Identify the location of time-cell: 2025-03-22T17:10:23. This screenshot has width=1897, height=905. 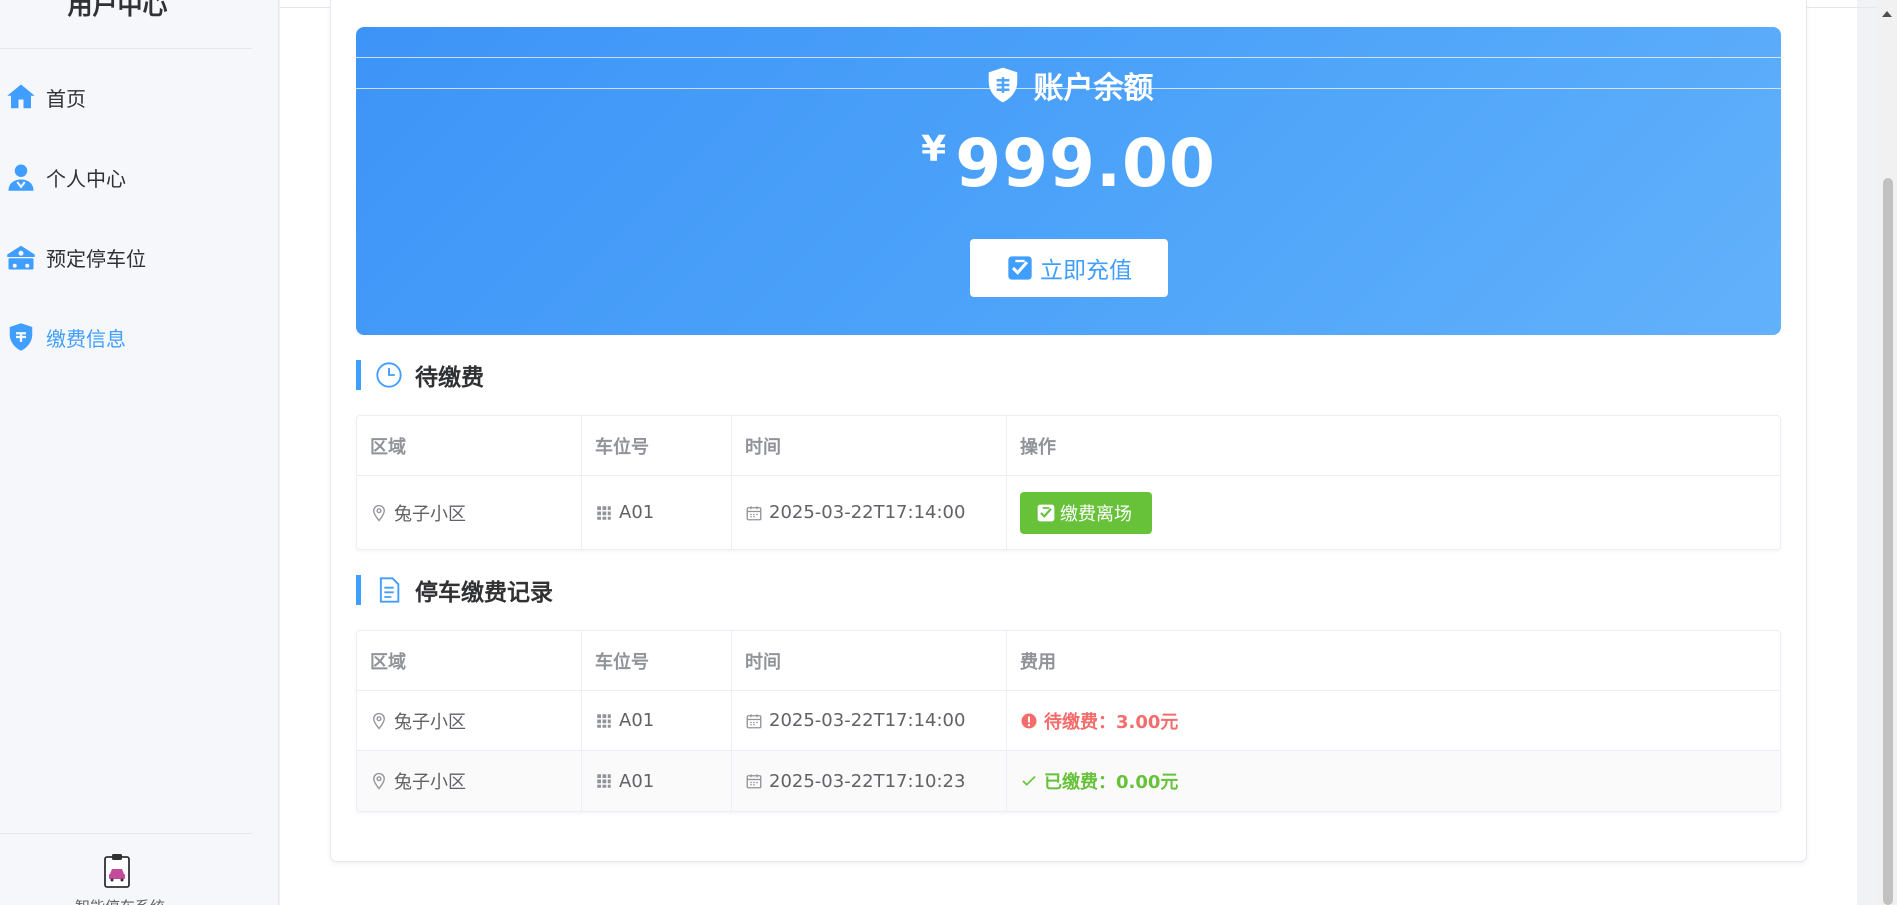
(869, 781).